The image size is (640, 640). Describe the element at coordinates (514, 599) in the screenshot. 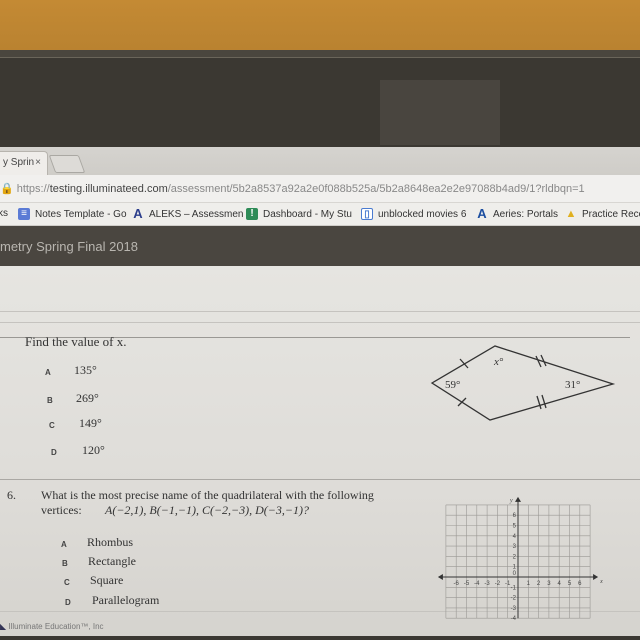

I see `y-tick-label: -2` at that location.